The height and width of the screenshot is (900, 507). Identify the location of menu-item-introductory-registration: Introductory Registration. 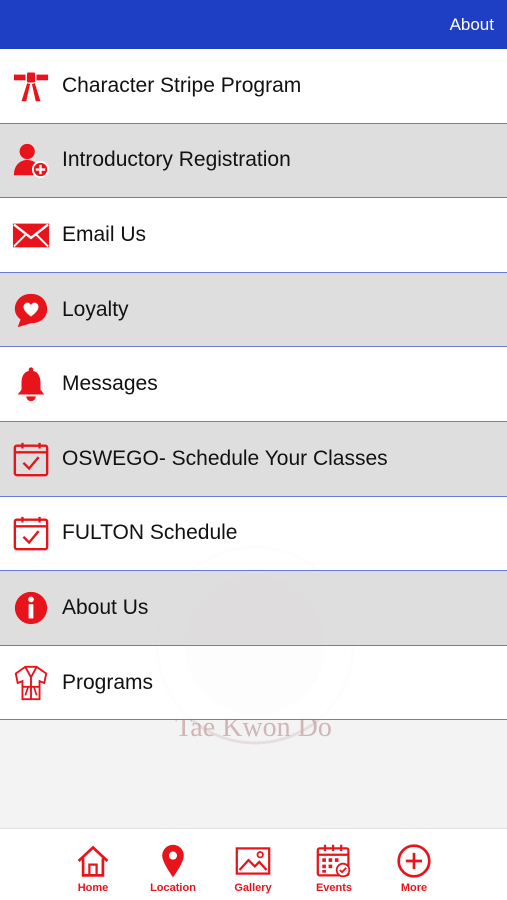
(253, 161).